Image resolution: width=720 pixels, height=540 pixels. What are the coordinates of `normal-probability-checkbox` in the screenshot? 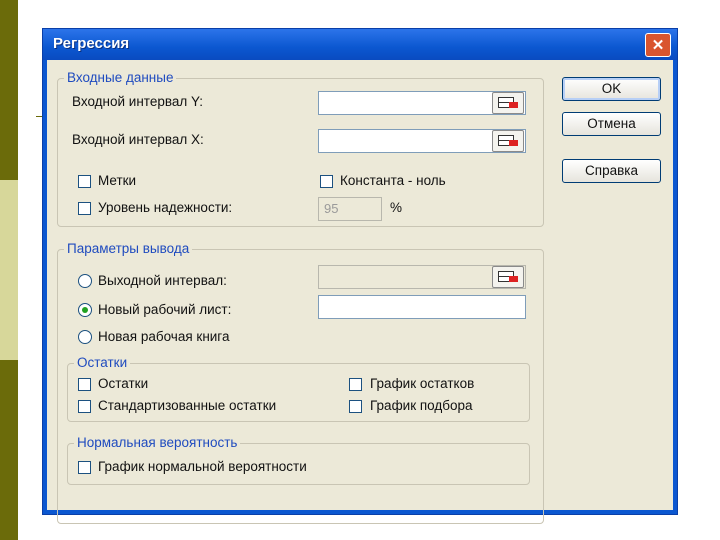 It's located at (84, 467).